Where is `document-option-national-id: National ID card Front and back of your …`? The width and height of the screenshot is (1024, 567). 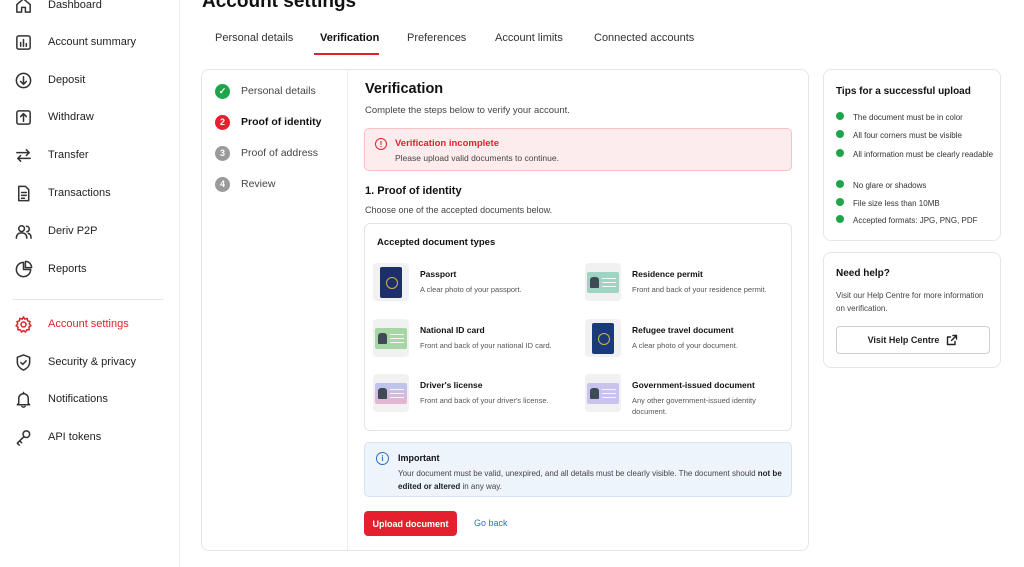 document-option-national-id: National ID card Front and back of your … is located at coordinates (467, 341).